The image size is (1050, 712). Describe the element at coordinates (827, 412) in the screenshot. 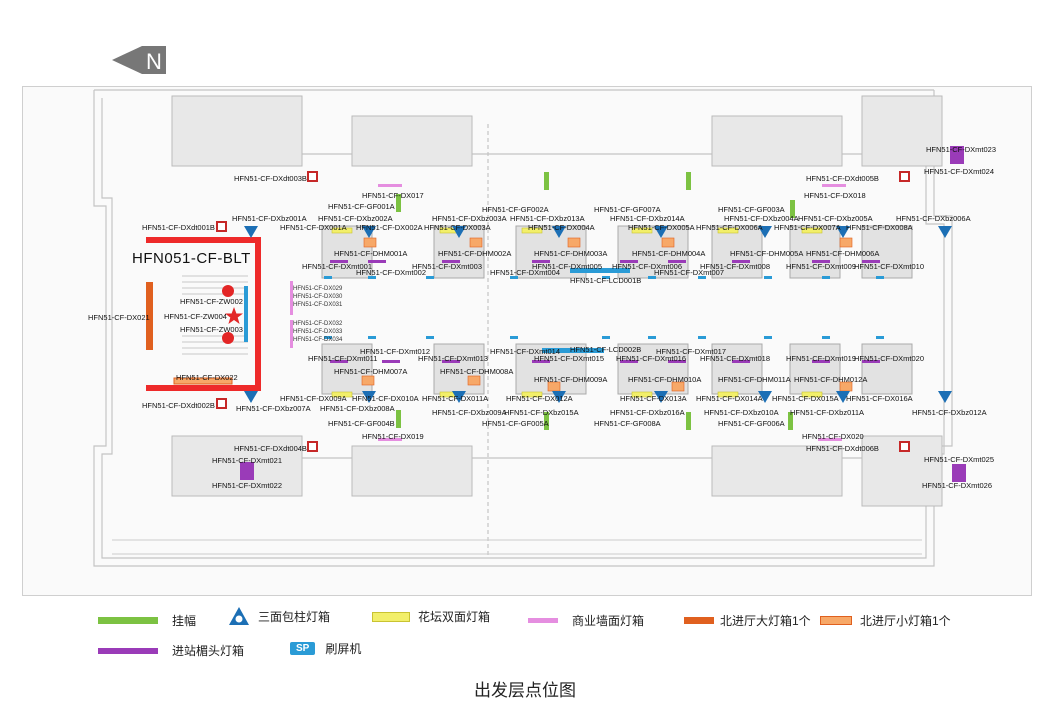

I see `label-dxbz011a: HFN51-CF-DXbz011A` at that location.